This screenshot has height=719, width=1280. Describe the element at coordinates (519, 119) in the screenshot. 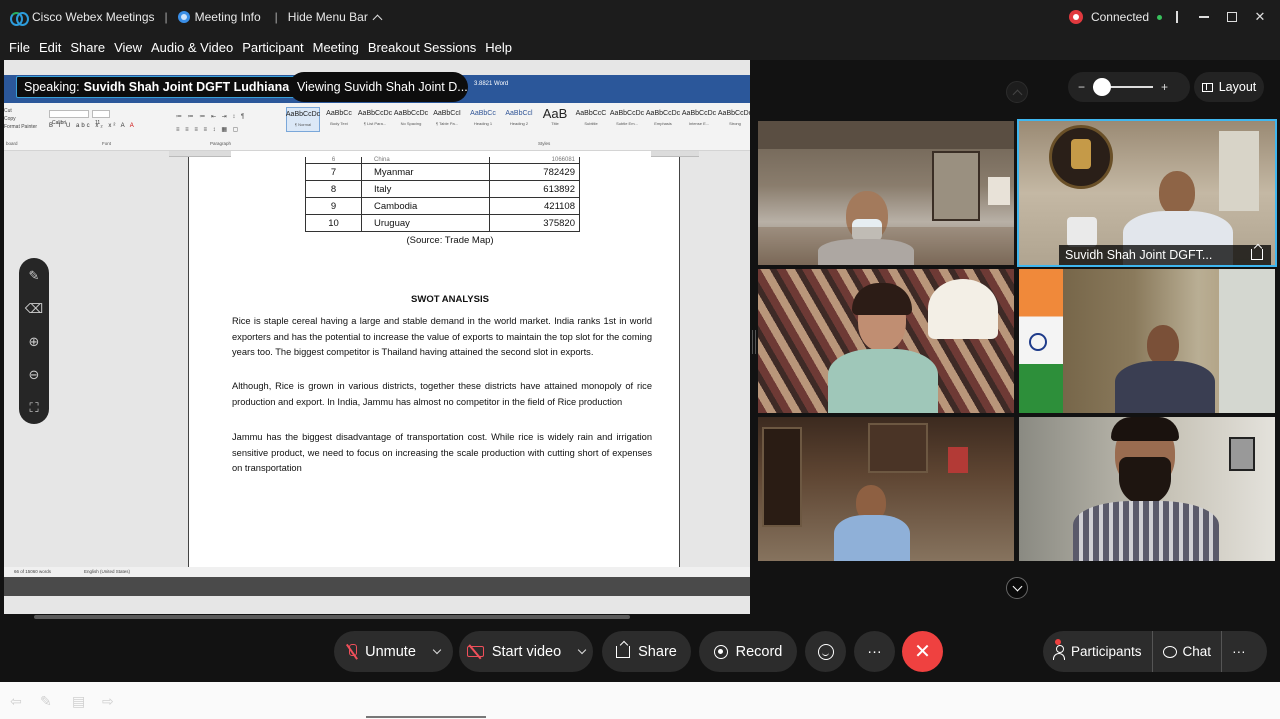

I see `style-tile: AaBbCcl Heading 2` at that location.